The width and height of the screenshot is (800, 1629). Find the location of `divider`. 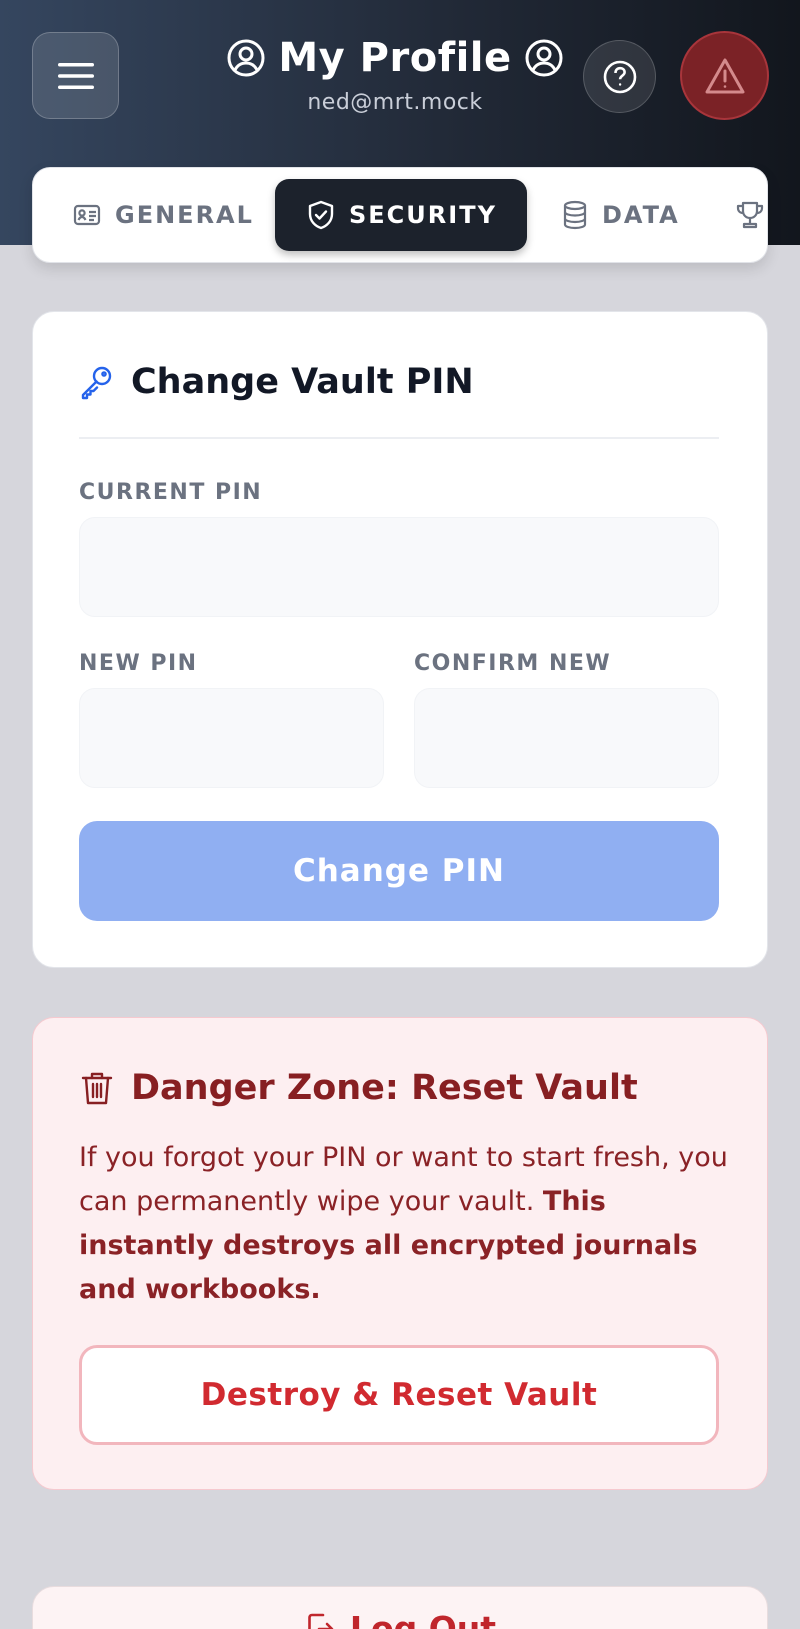

divider is located at coordinates (399, 438).